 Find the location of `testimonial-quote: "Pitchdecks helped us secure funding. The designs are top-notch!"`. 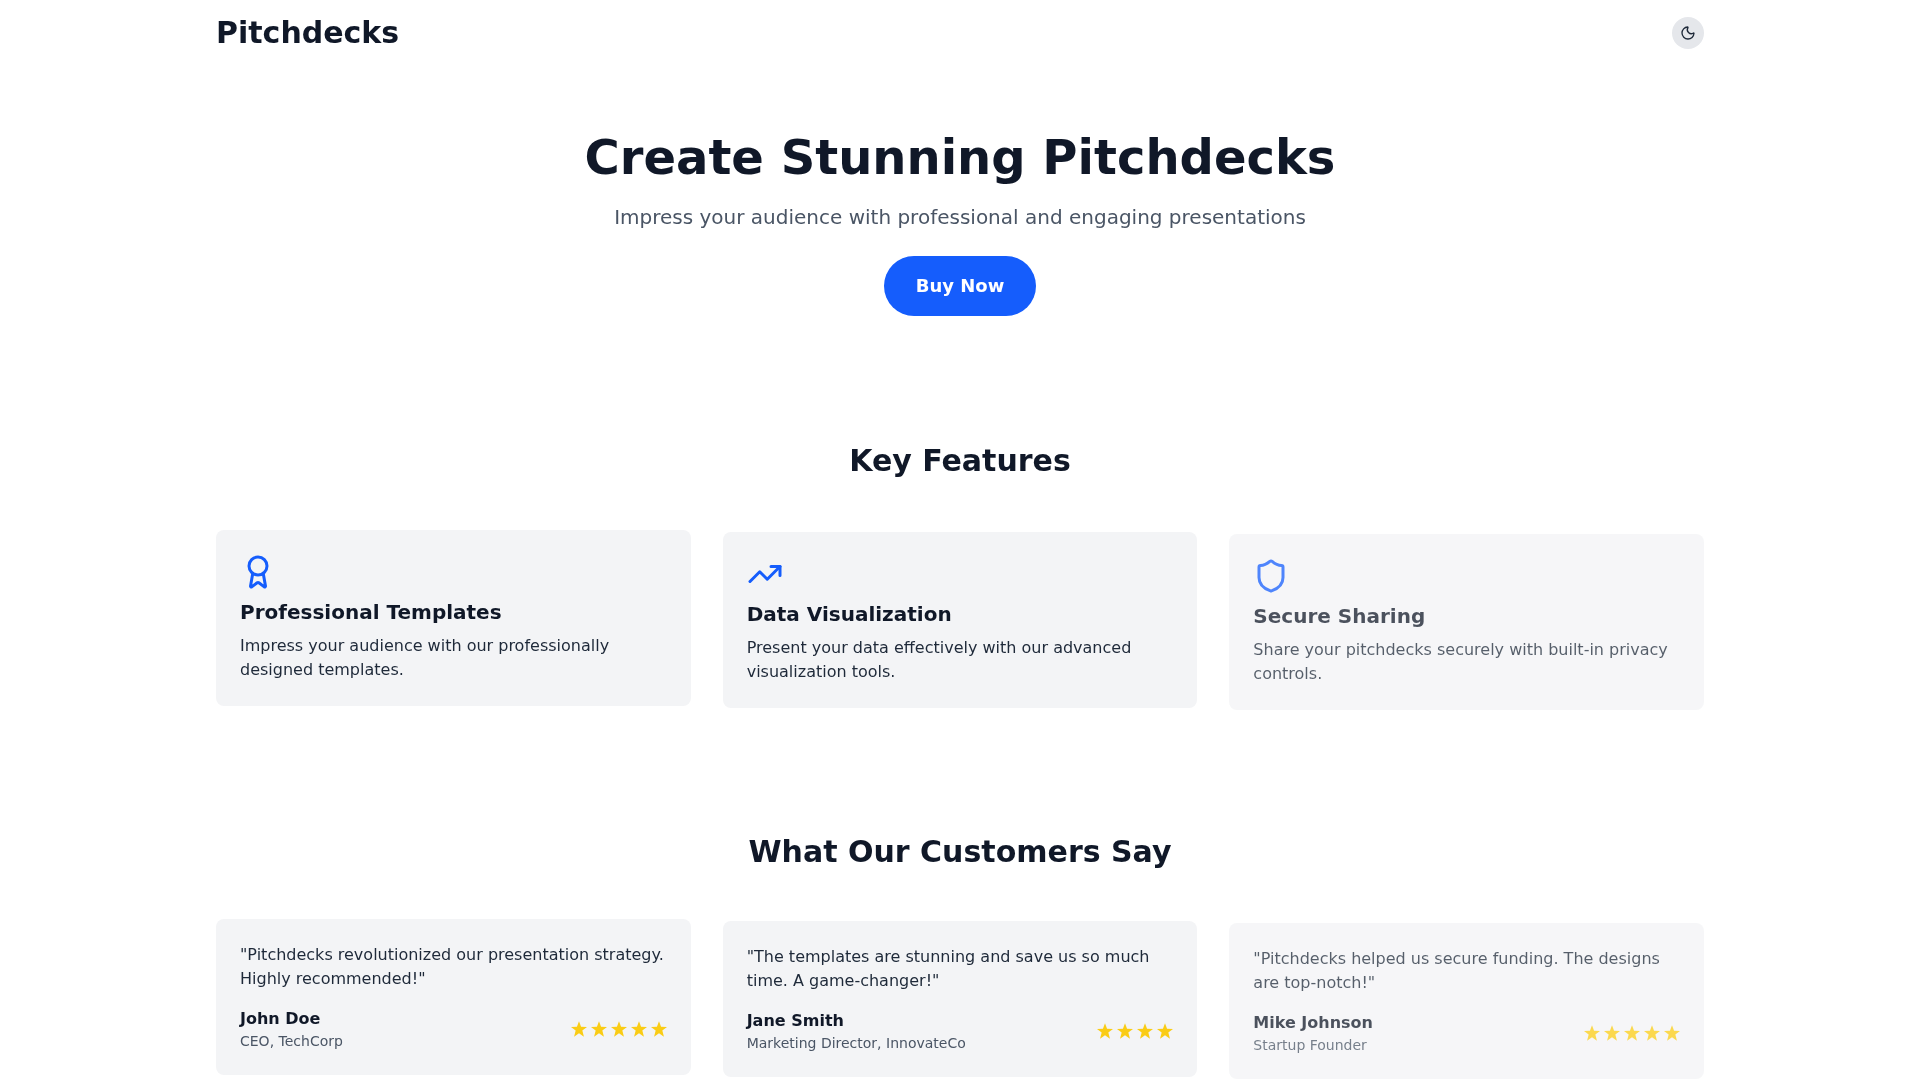

testimonial-quote: "Pitchdecks helped us secure funding. The designs are top-notch!" is located at coordinates (1457, 971).